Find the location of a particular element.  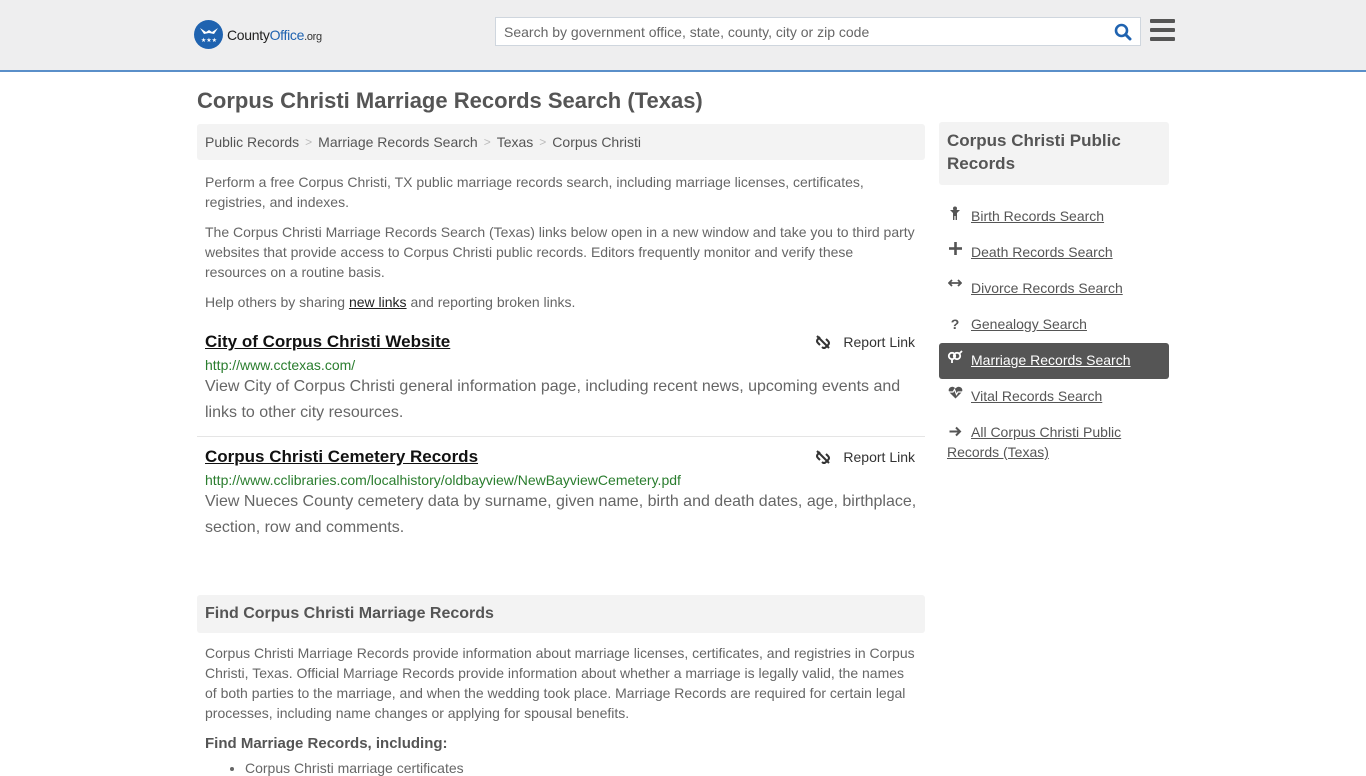

question-icon: ? is located at coordinates (955, 324).